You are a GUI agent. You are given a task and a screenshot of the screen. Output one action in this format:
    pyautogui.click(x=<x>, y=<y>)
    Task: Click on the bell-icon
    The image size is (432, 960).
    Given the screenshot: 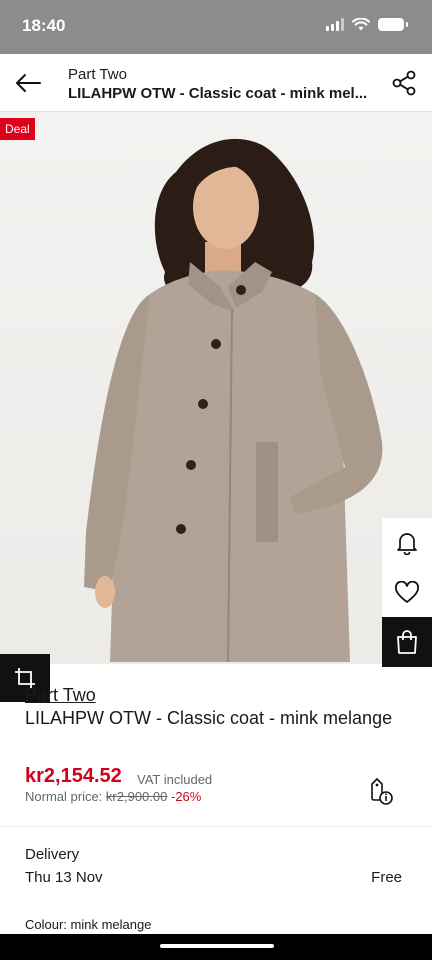 What is the action you would take?
    pyautogui.click(x=407, y=544)
    